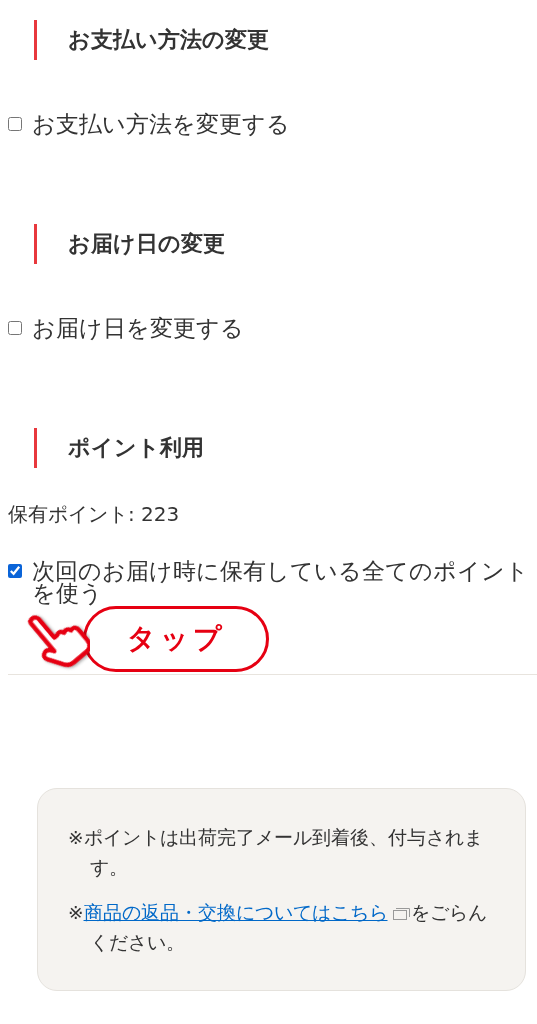  What do you see at coordinates (176, 639) in the screenshot?
I see `tap-callout: タップ` at bounding box center [176, 639].